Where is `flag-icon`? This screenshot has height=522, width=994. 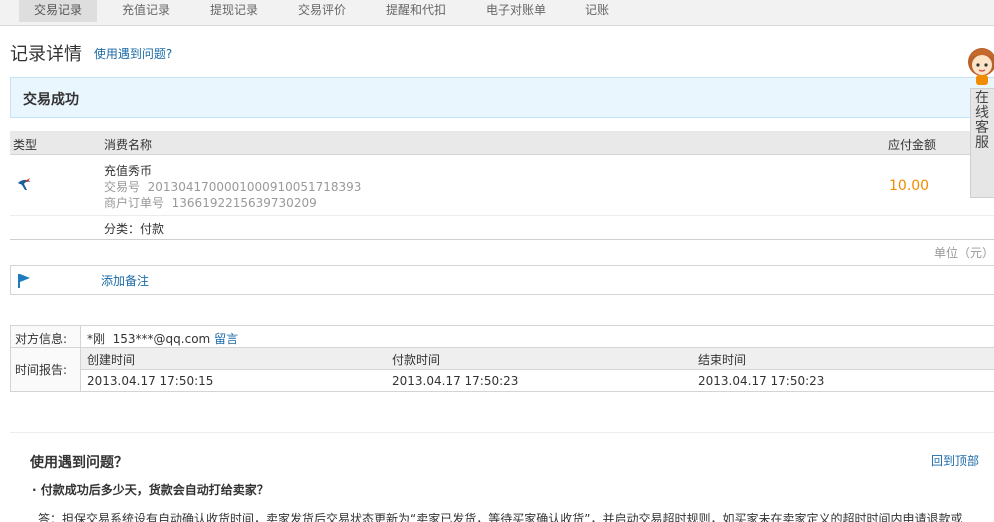 flag-icon is located at coordinates (24, 281).